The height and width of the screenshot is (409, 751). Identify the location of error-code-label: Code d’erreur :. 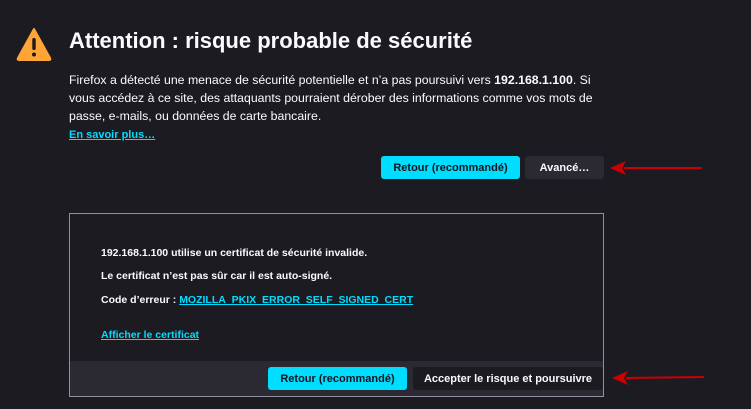
(140, 300).